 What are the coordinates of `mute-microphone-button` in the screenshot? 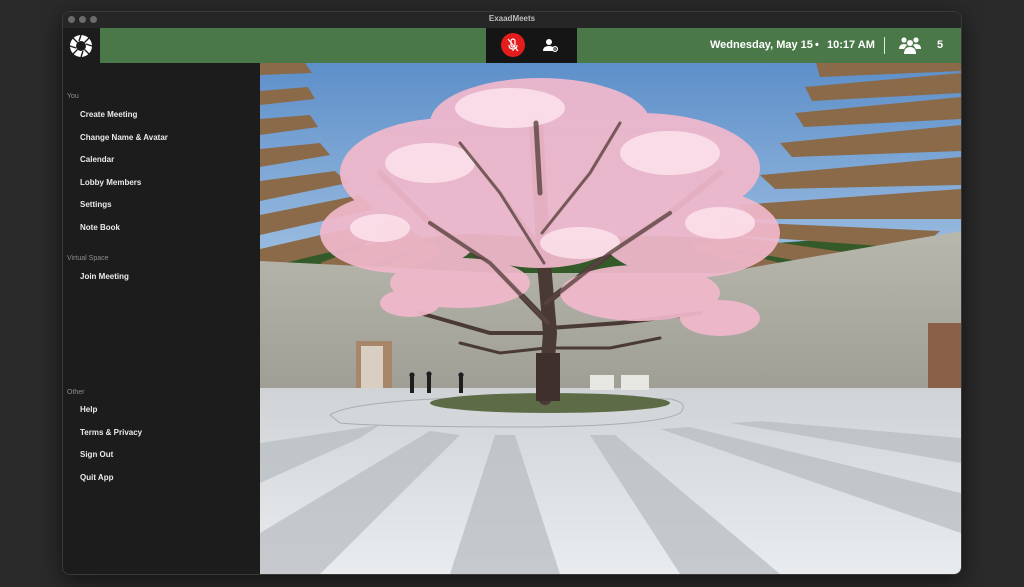 It's located at (513, 45).